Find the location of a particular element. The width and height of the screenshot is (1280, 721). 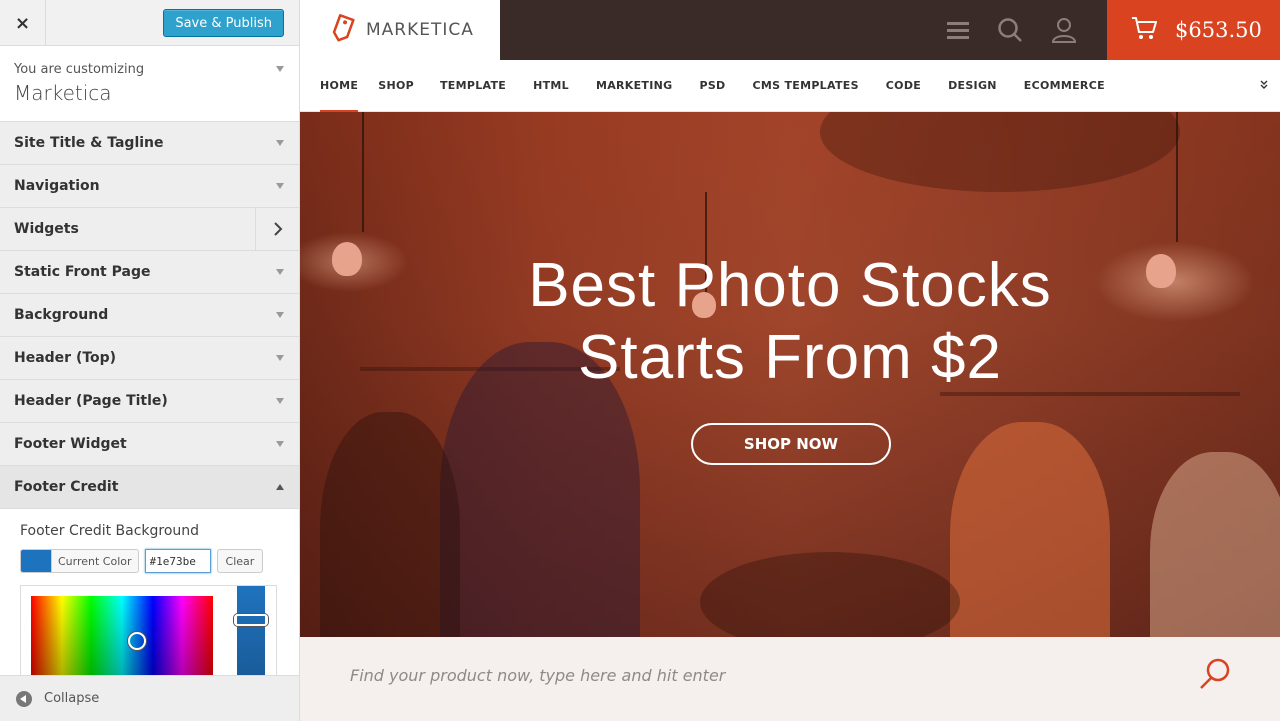

menu-icon is located at coordinates (958, 30).